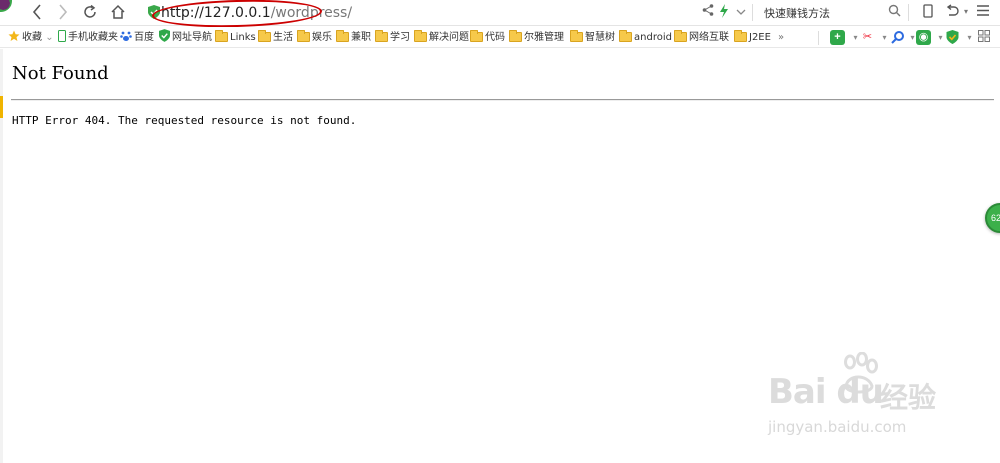  What do you see at coordinates (400, 37) in the screenshot?
I see `bookmark-label: 学习` at bounding box center [400, 37].